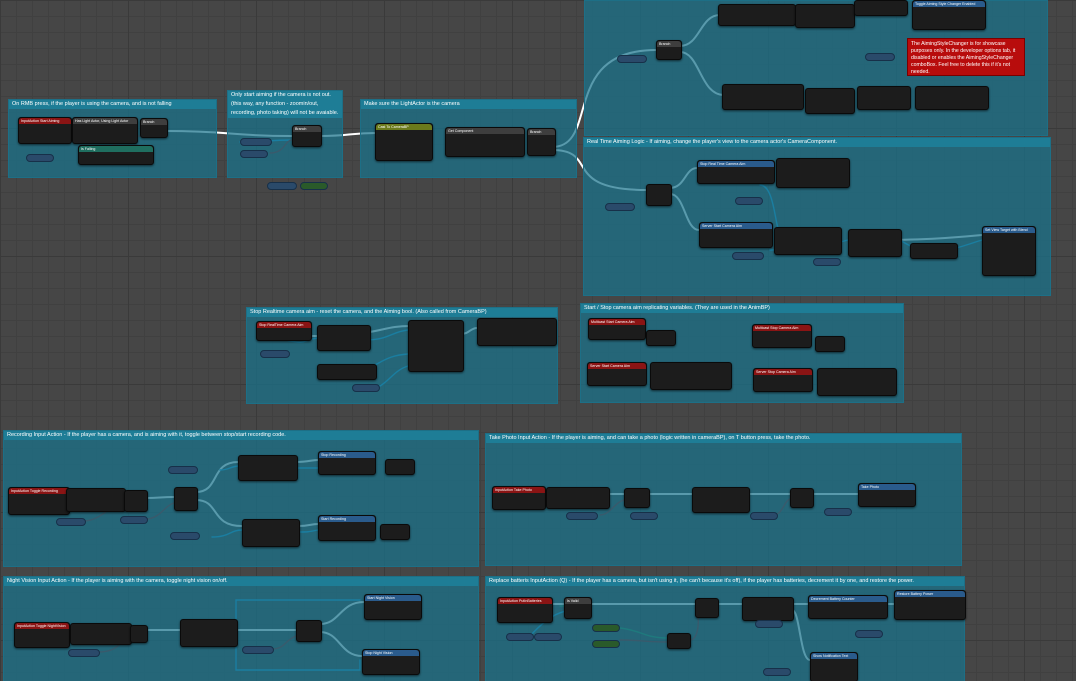  I want to click on get-component-node: Get Component, so click(485, 142).